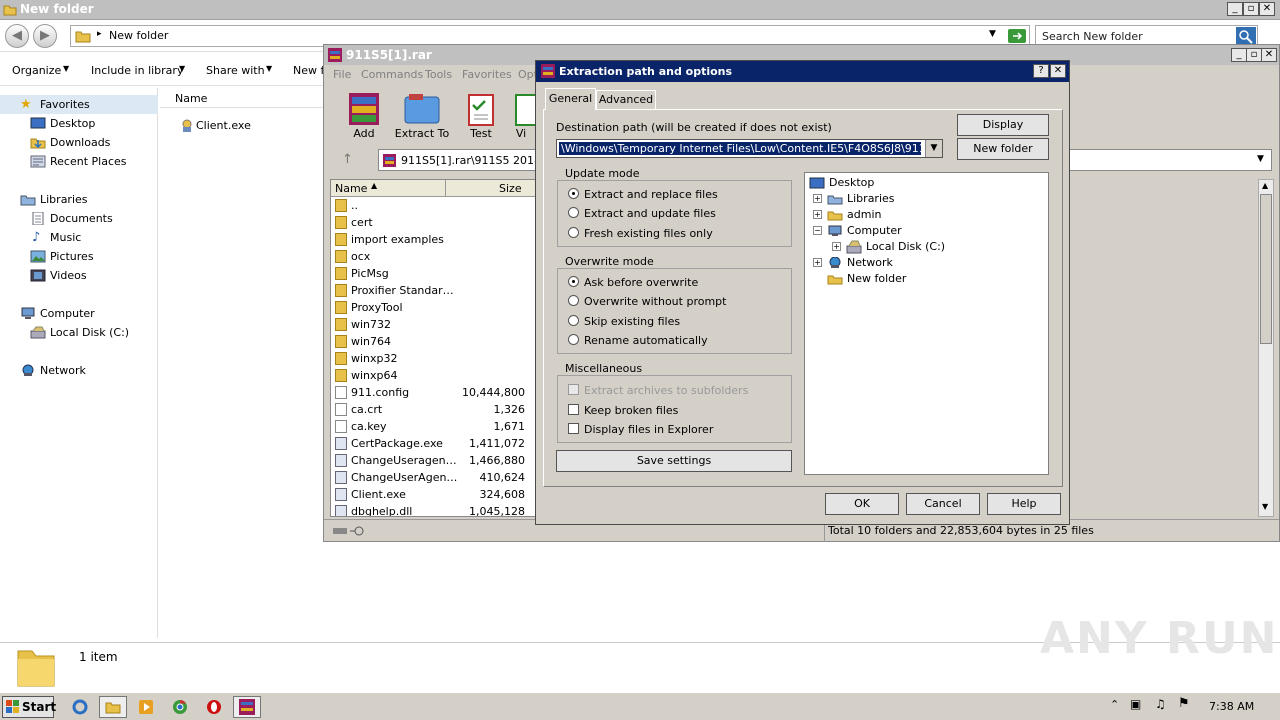  I want to click on nav-videos: Videos, so click(79, 275).